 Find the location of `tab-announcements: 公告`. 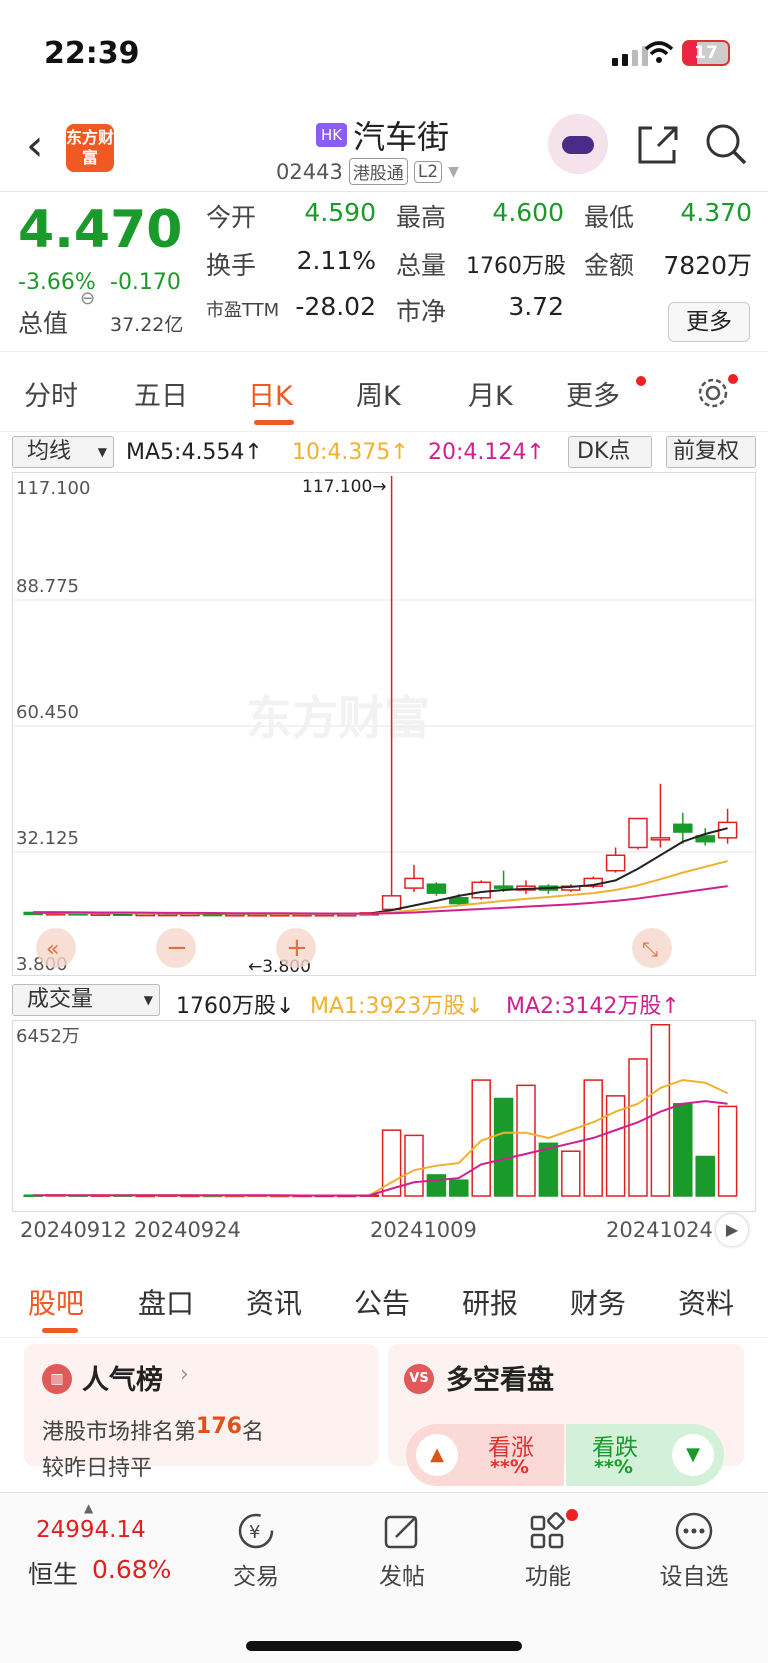

tab-announcements: 公告 is located at coordinates (382, 1302).